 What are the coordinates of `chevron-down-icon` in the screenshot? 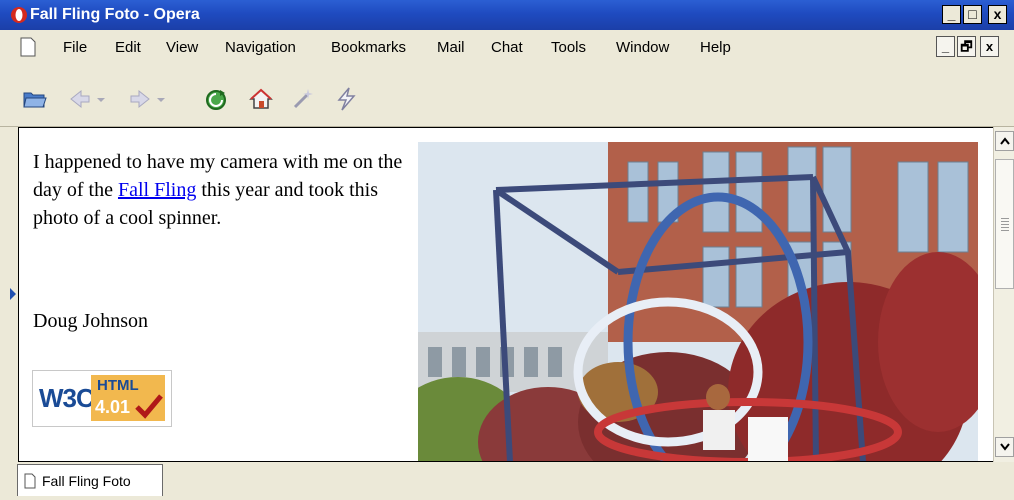 It's located at (1004, 447).